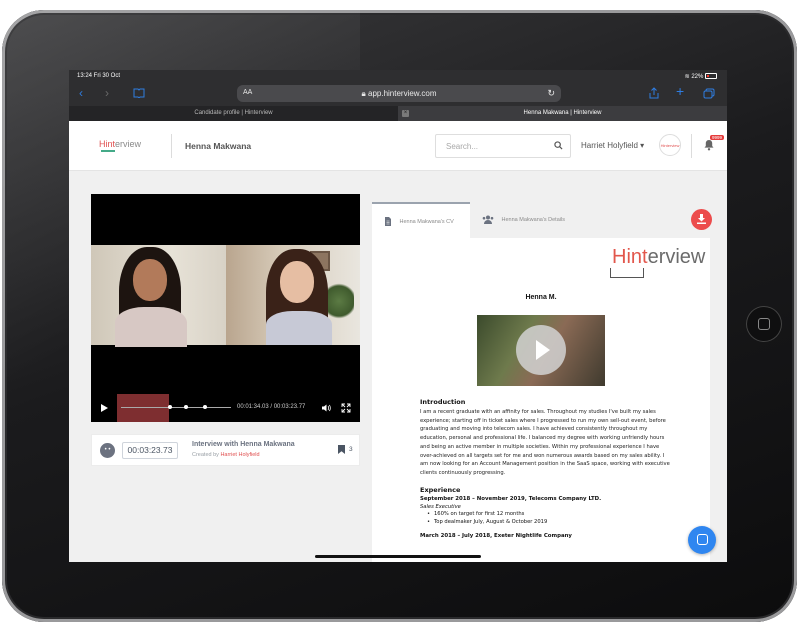 The height and width of the screenshot is (628, 800). I want to click on highlight-segment, so click(143, 408).